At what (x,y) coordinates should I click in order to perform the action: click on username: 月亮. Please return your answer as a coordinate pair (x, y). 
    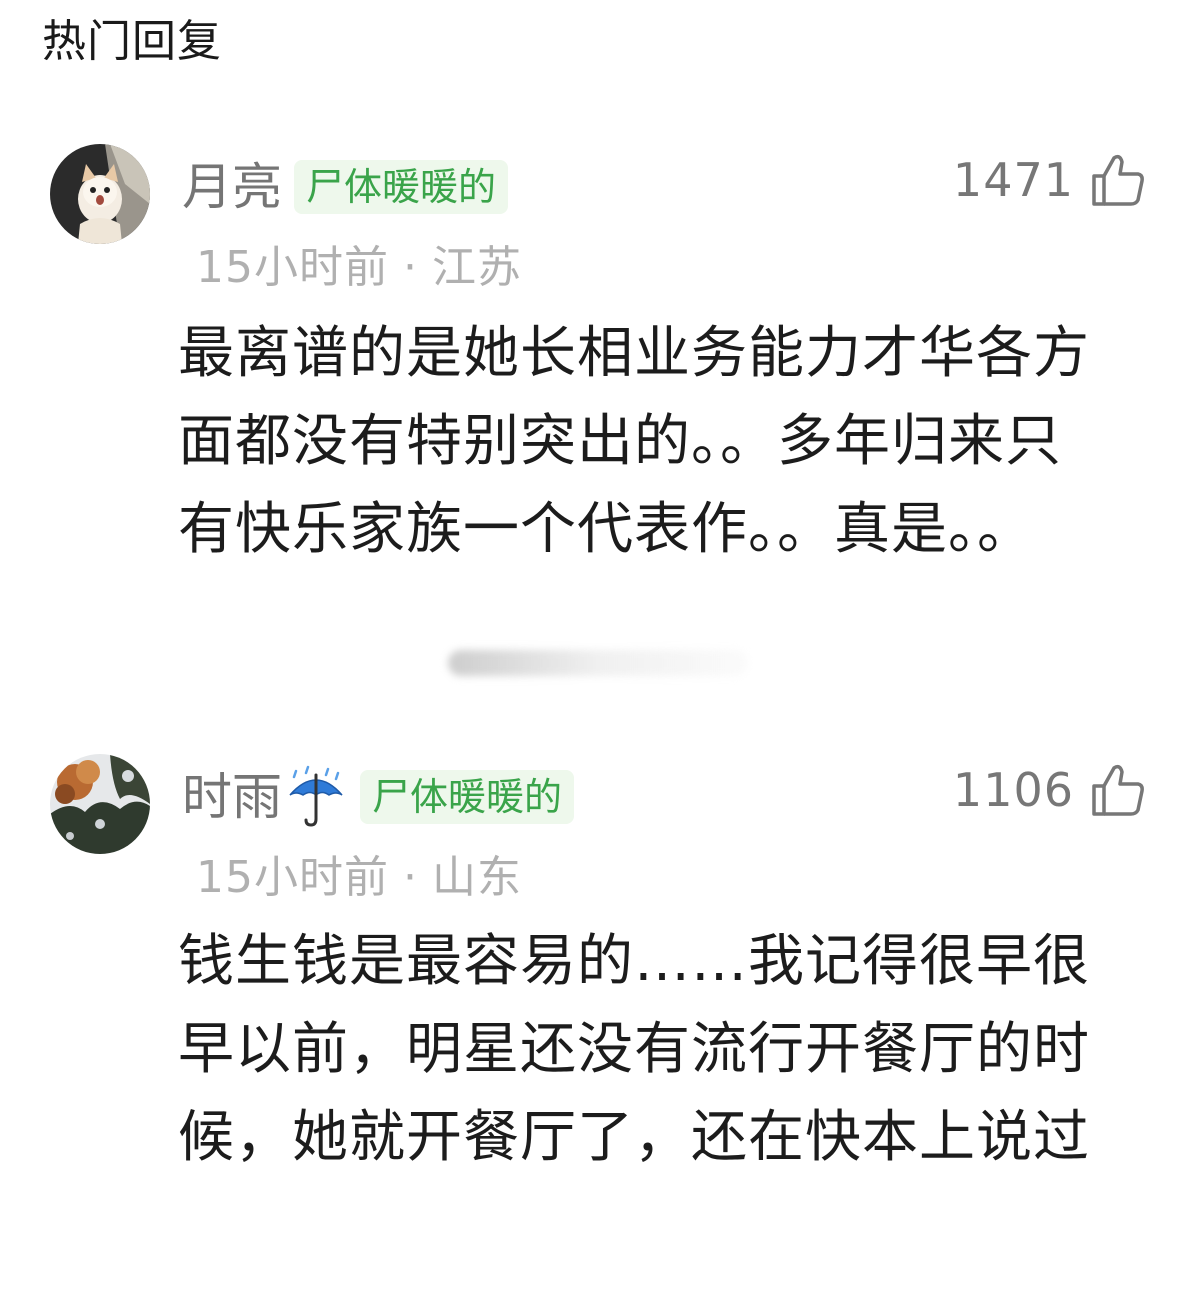
    Looking at the image, I should click on (232, 187).